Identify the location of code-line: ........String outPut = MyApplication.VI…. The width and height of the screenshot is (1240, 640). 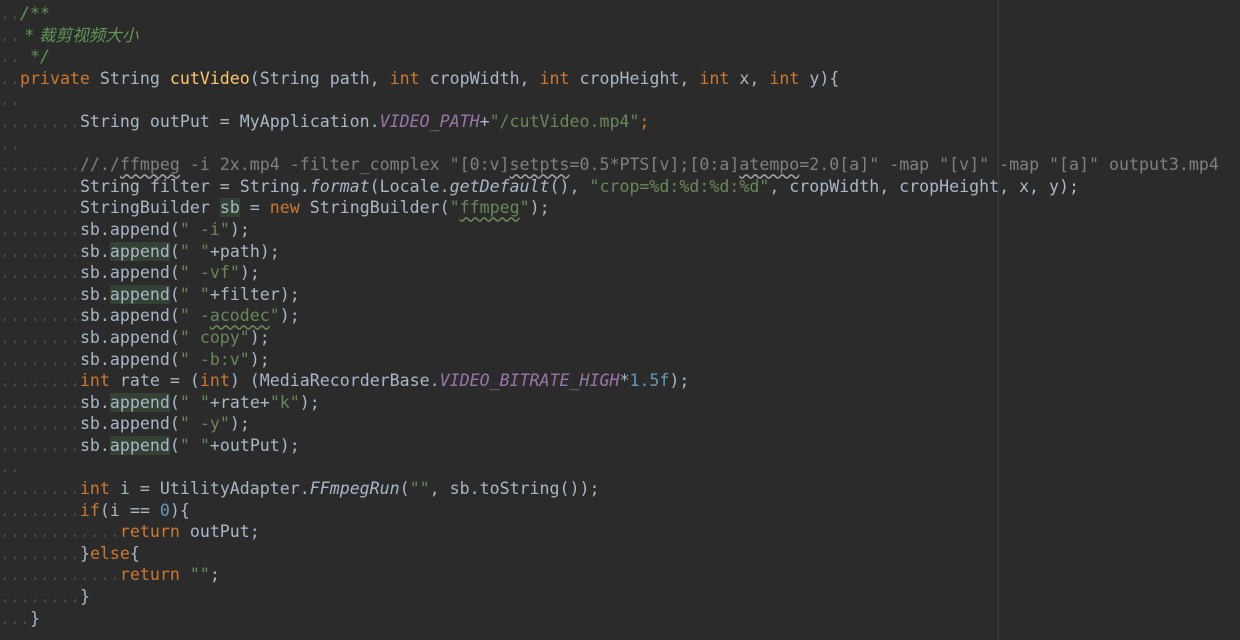
(325, 121).